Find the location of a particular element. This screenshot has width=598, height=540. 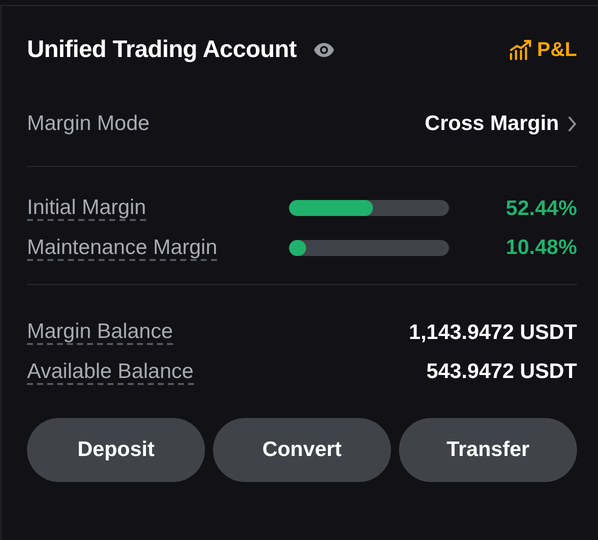

chart-icon is located at coordinates (521, 50).